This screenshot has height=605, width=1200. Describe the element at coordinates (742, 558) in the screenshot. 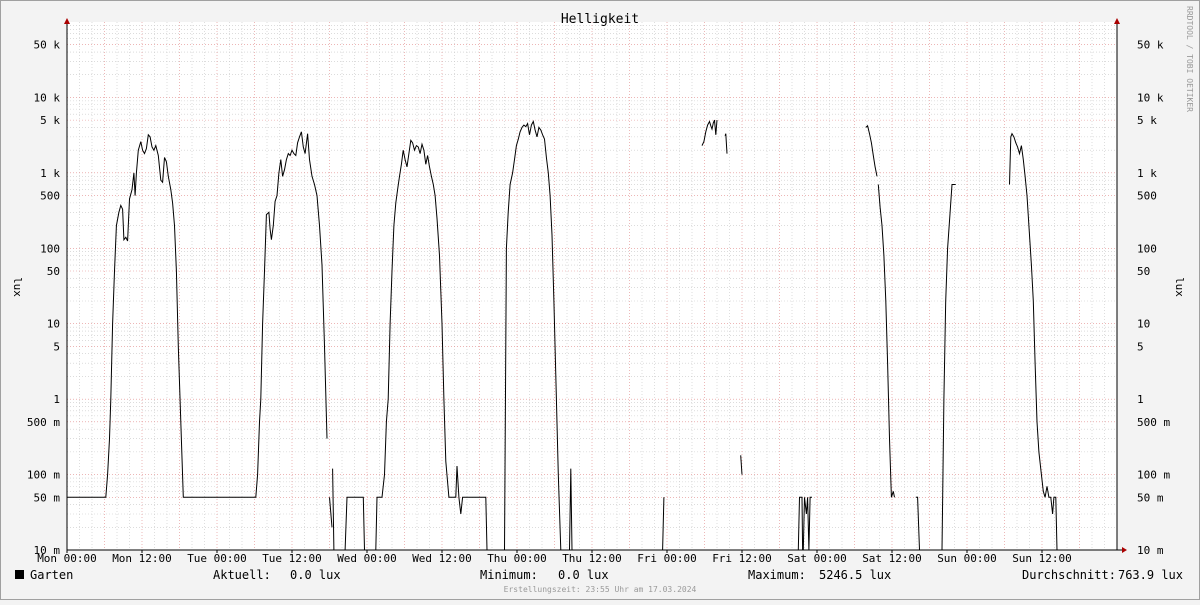

I see `x-tick-label: Fri 12:00` at that location.